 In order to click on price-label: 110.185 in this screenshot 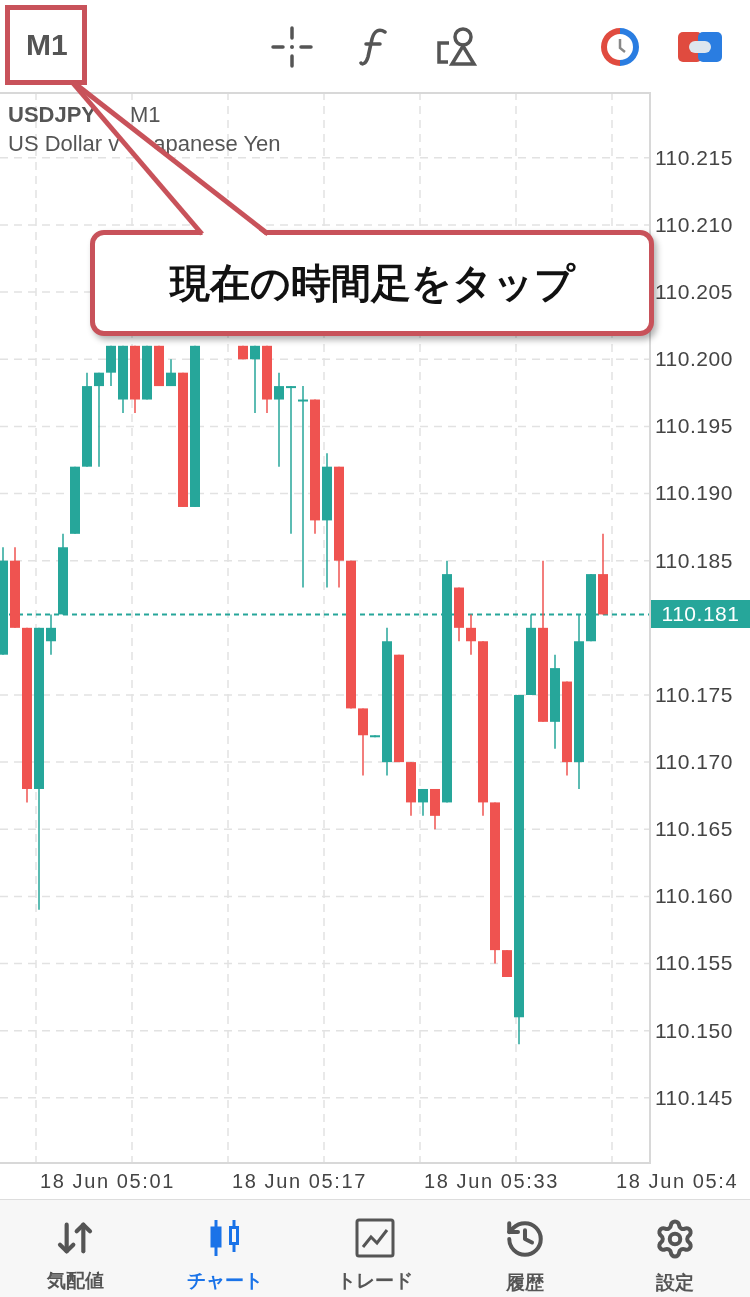, I will do `click(694, 560)`.